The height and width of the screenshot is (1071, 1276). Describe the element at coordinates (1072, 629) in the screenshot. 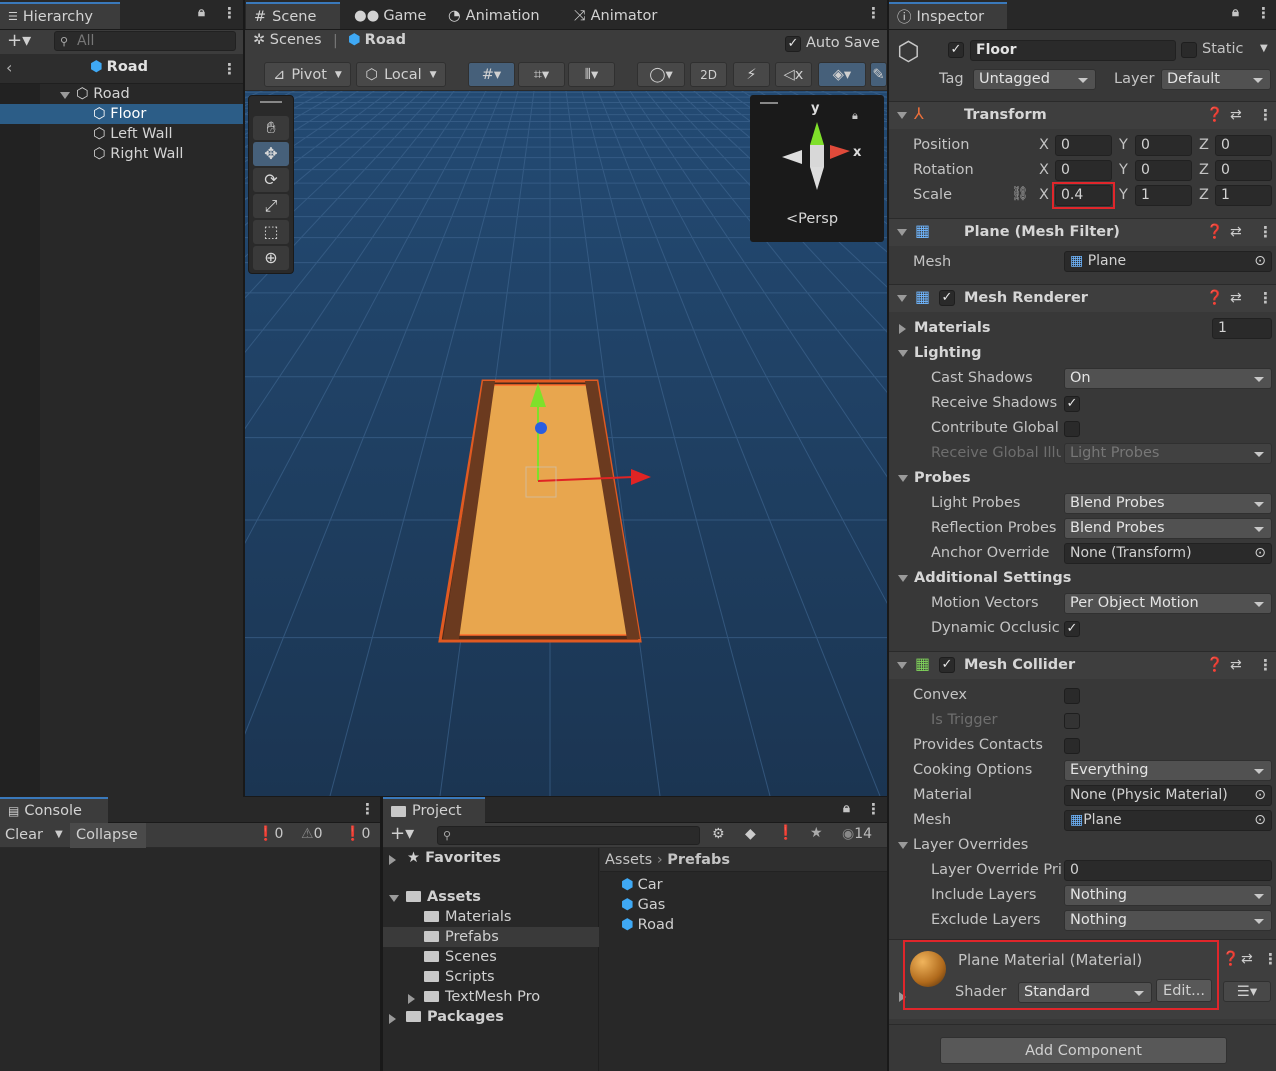

I see `dynamic-occlusion-checkbox: ✓` at that location.